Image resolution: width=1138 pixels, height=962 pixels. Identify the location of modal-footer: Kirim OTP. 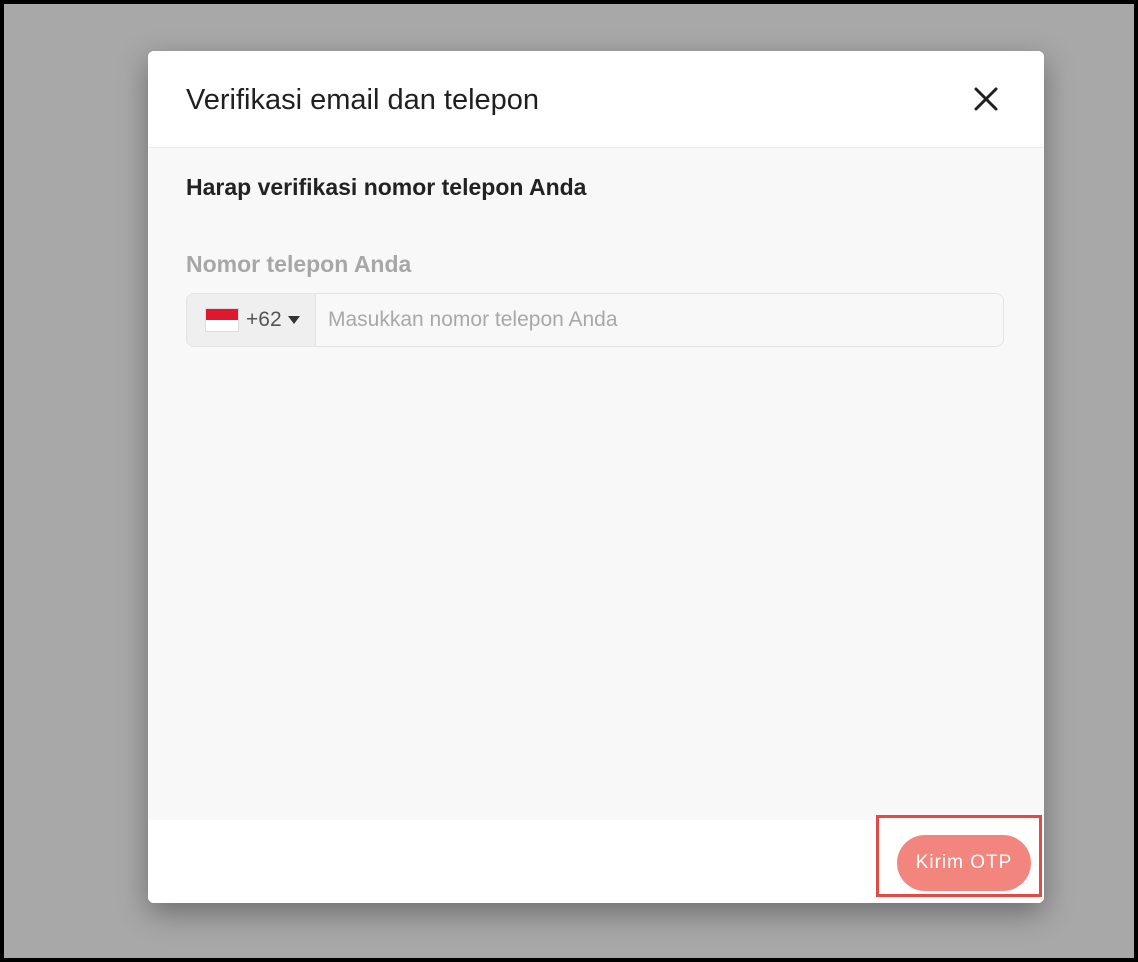
(596, 859).